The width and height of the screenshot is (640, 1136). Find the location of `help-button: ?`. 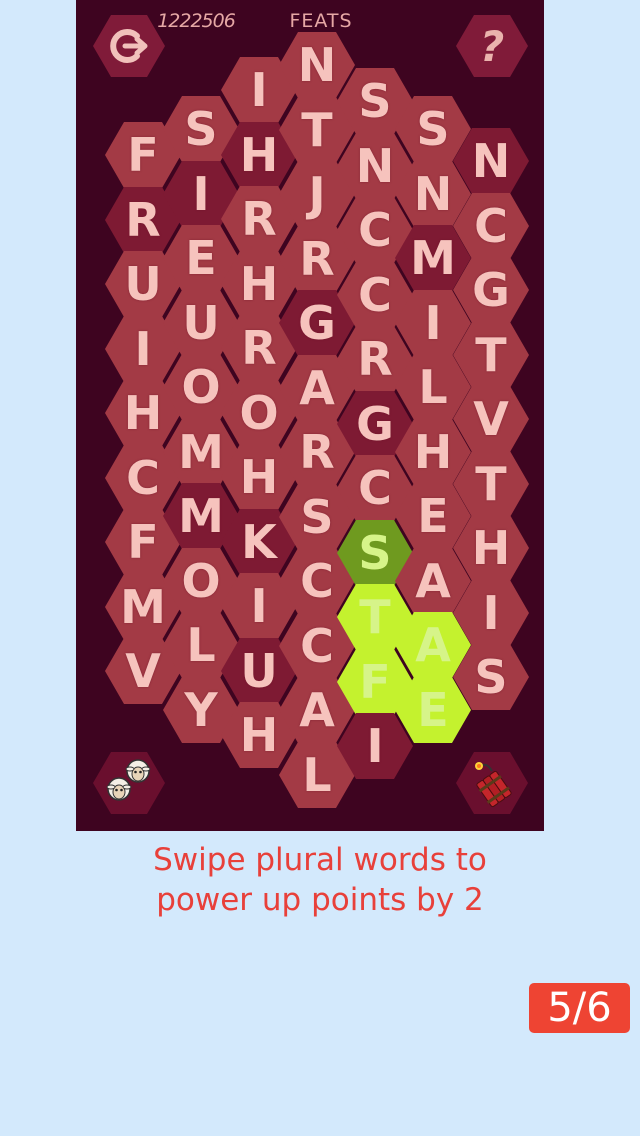

help-button: ? is located at coordinates (492, 46).